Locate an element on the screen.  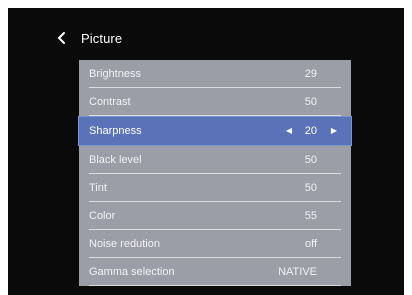
page-title: Picture is located at coordinates (102, 38).